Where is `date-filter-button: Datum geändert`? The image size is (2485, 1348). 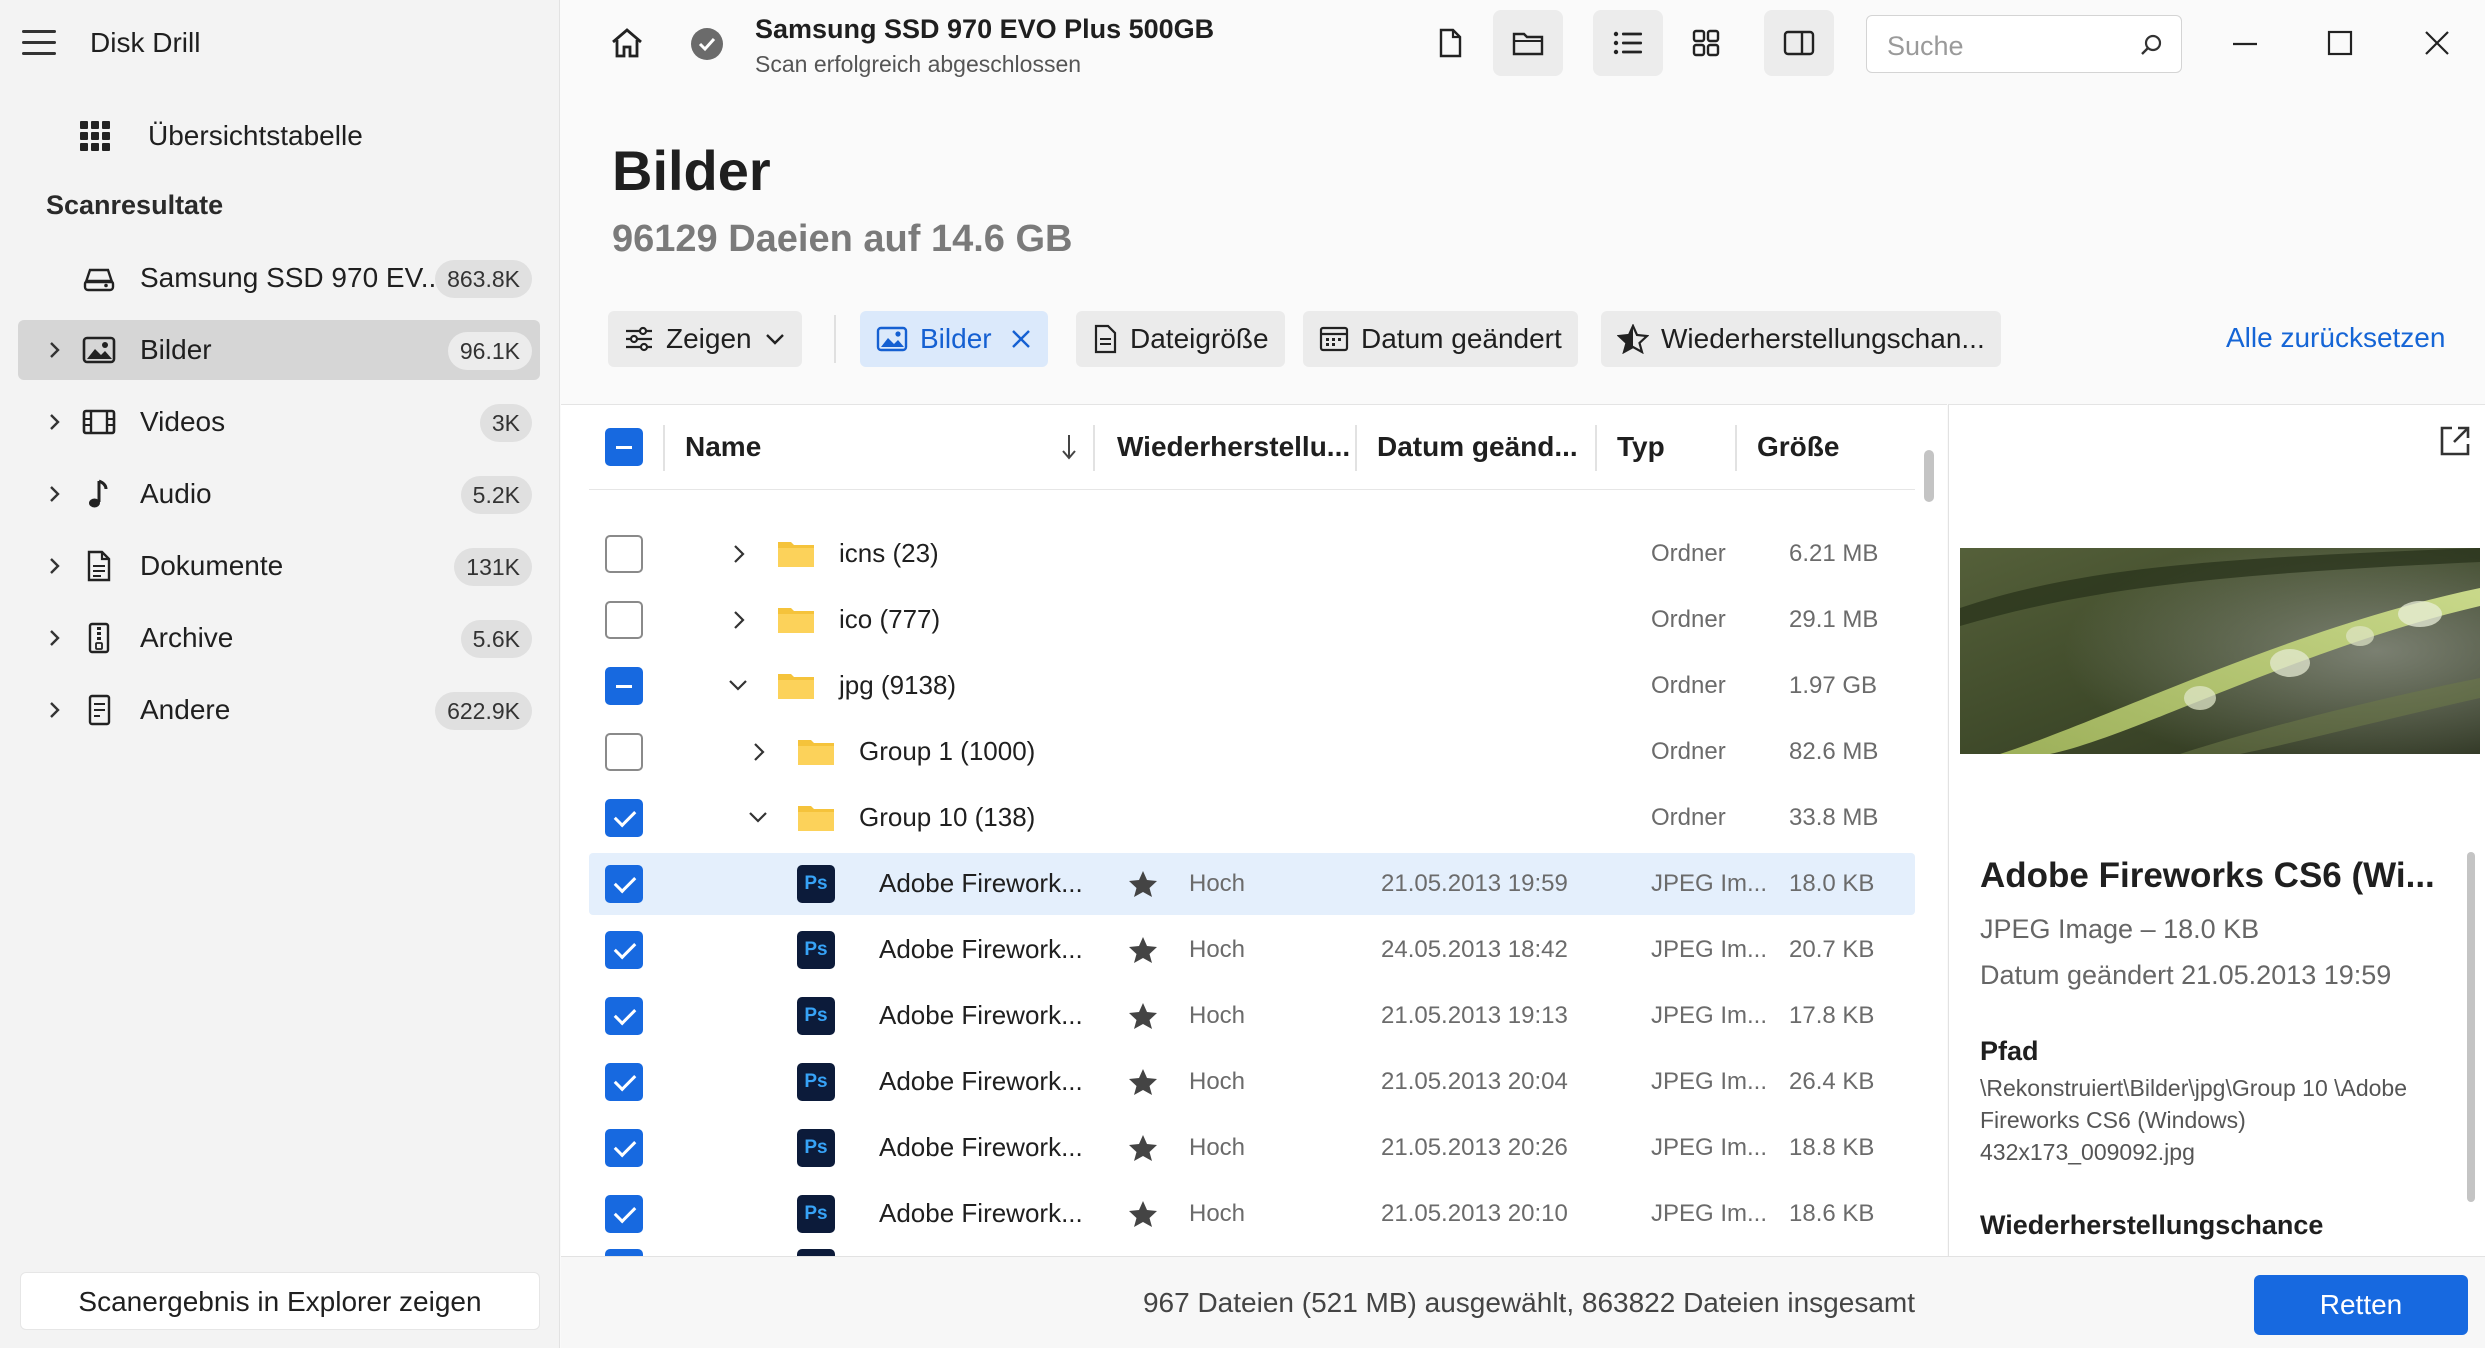
date-filter-button: Datum geändert is located at coordinates (1440, 339).